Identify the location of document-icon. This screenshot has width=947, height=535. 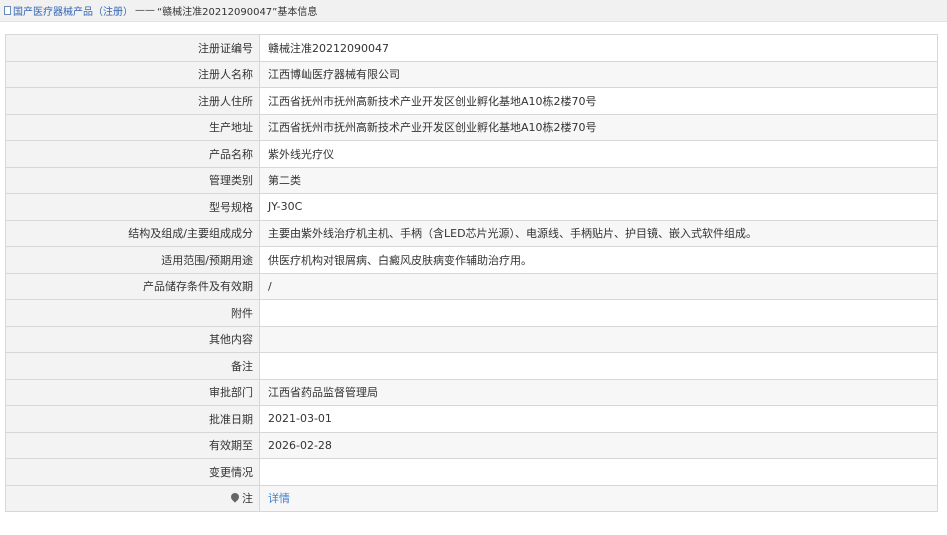
(7, 10).